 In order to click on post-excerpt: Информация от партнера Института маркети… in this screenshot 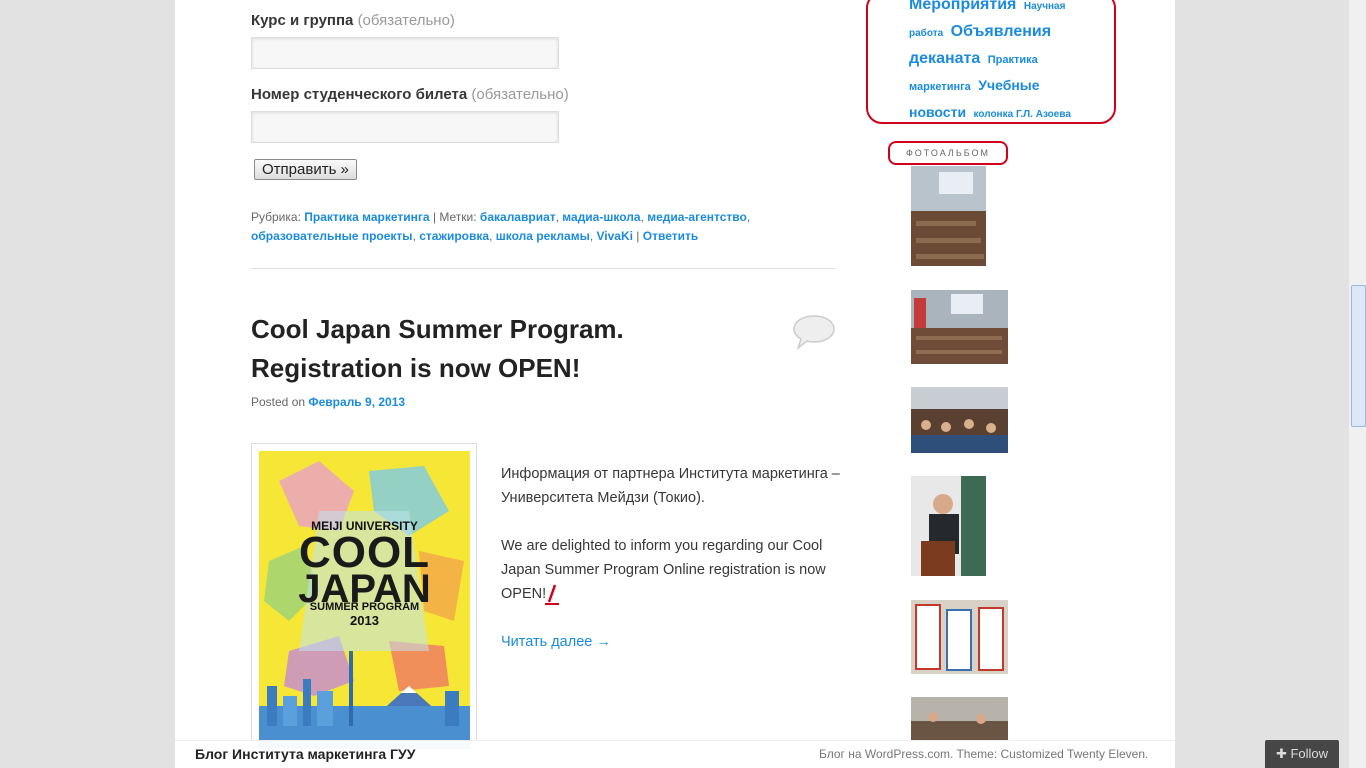, I will do `click(671, 558)`.